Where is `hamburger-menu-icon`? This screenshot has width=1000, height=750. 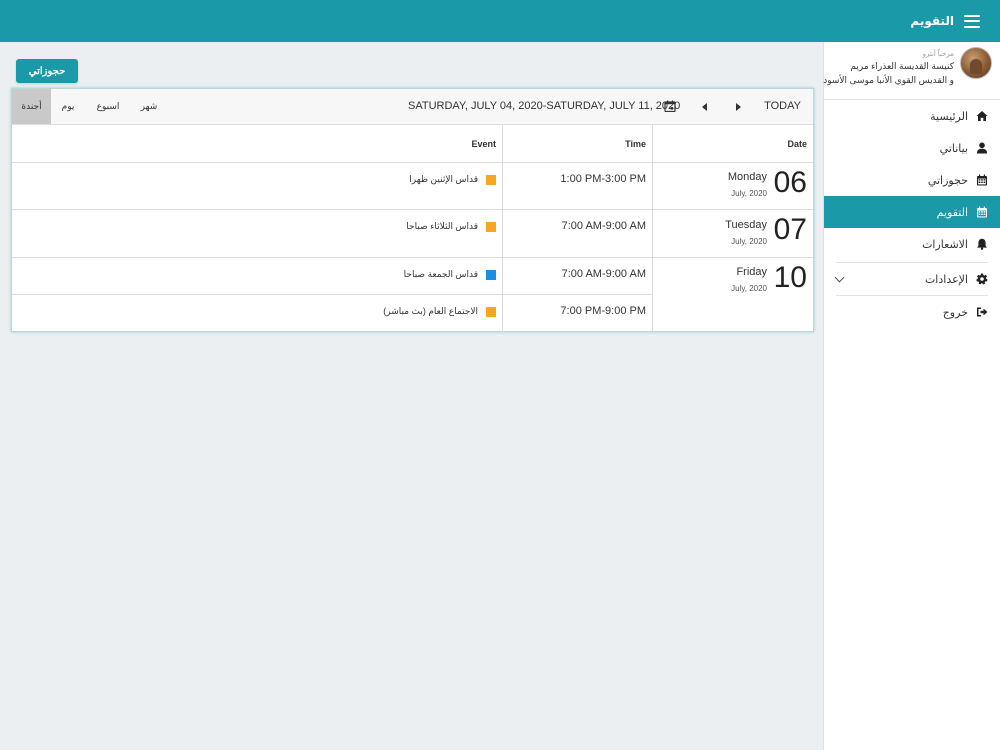 hamburger-menu-icon is located at coordinates (972, 21).